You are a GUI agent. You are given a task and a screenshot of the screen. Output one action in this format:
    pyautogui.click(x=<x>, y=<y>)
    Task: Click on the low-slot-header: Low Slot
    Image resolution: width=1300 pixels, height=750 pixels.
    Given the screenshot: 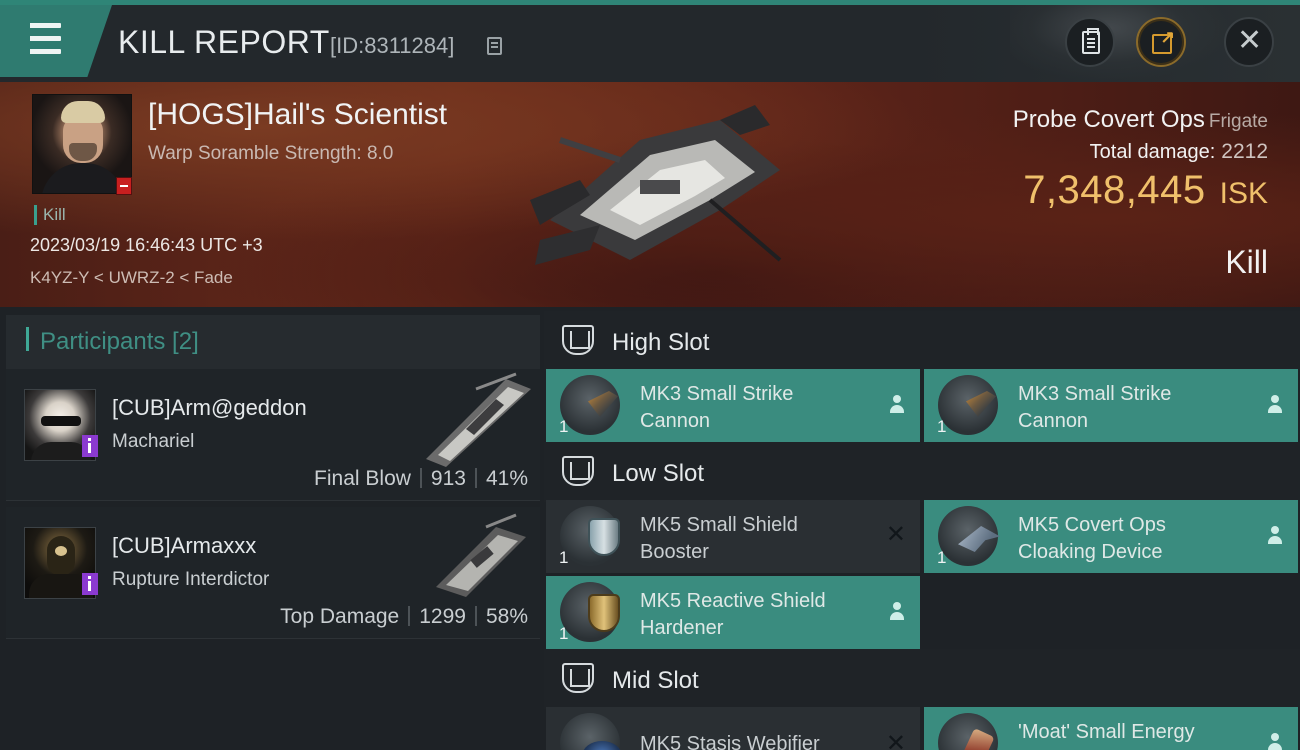 What is the action you would take?
    pyautogui.click(x=922, y=472)
    